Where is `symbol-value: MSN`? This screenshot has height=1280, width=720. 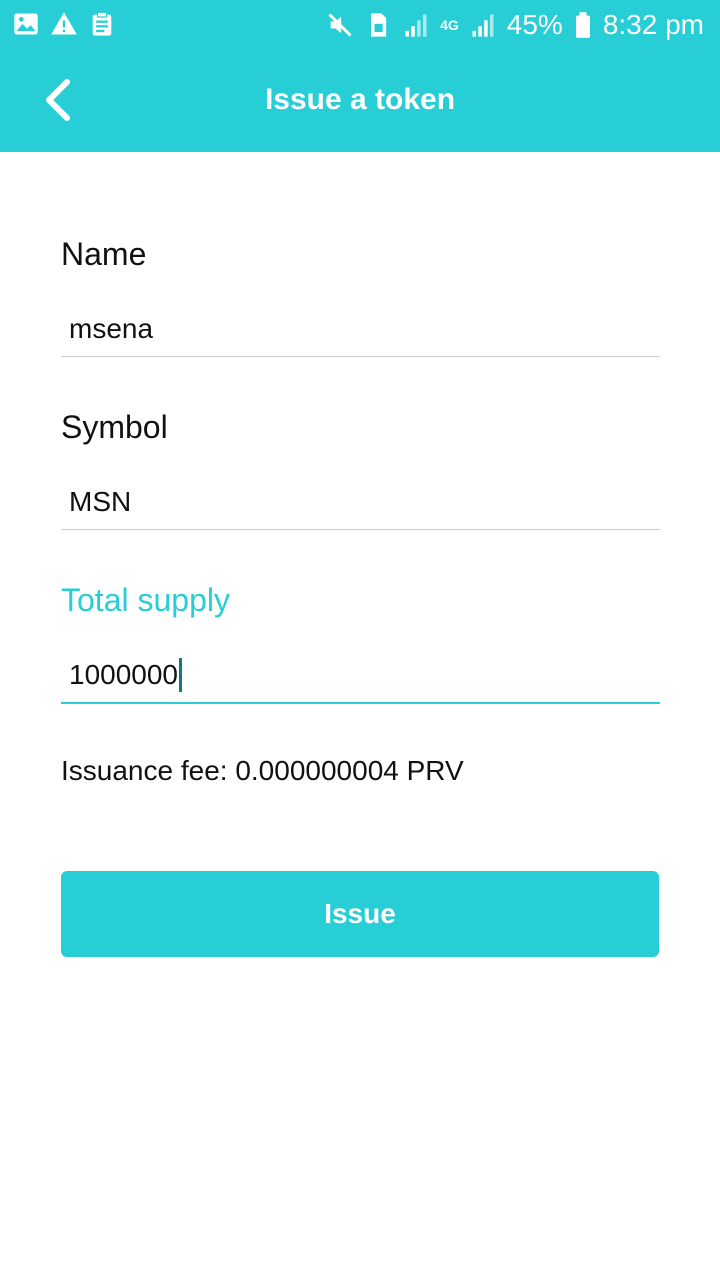 symbol-value: MSN is located at coordinates (100, 501).